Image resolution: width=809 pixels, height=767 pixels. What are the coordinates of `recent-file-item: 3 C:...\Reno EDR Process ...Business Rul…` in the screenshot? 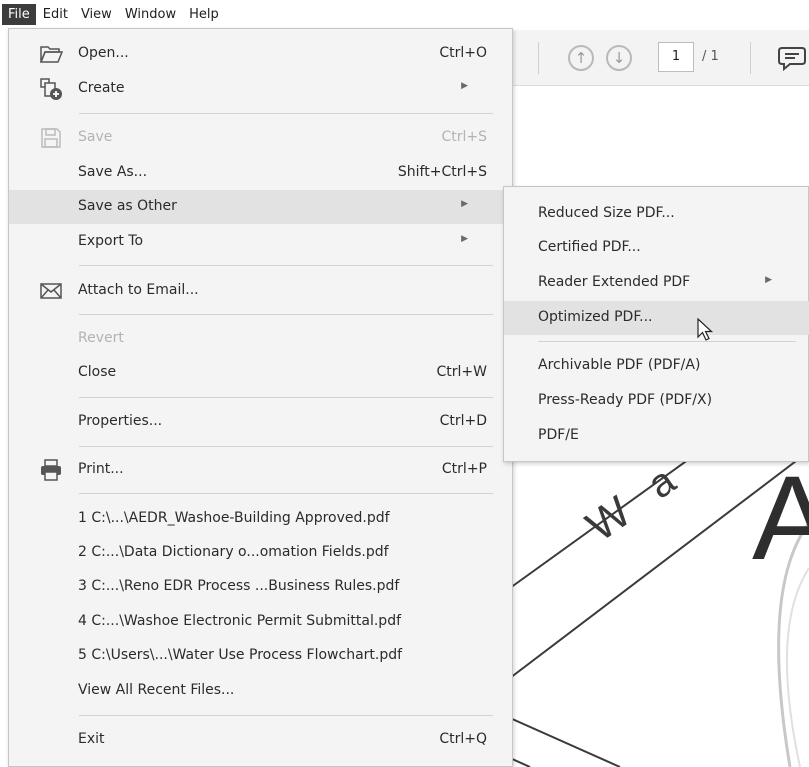 It's located at (260, 587).